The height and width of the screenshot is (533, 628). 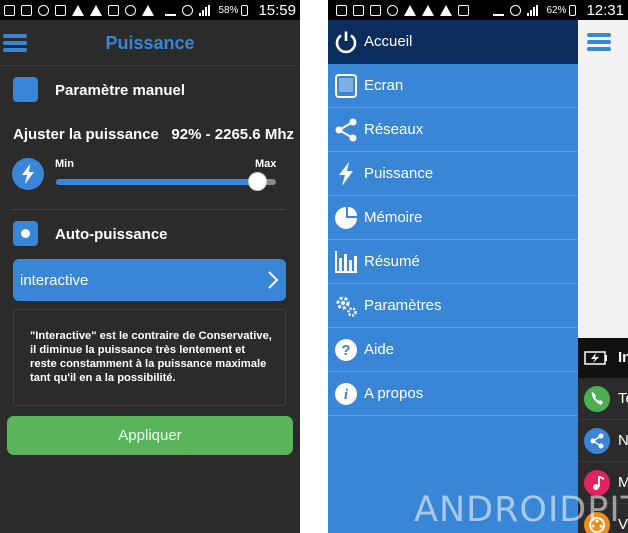 What do you see at coordinates (394, 129) in the screenshot?
I see `drawer-item-label: Réseaux` at bounding box center [394, 129].